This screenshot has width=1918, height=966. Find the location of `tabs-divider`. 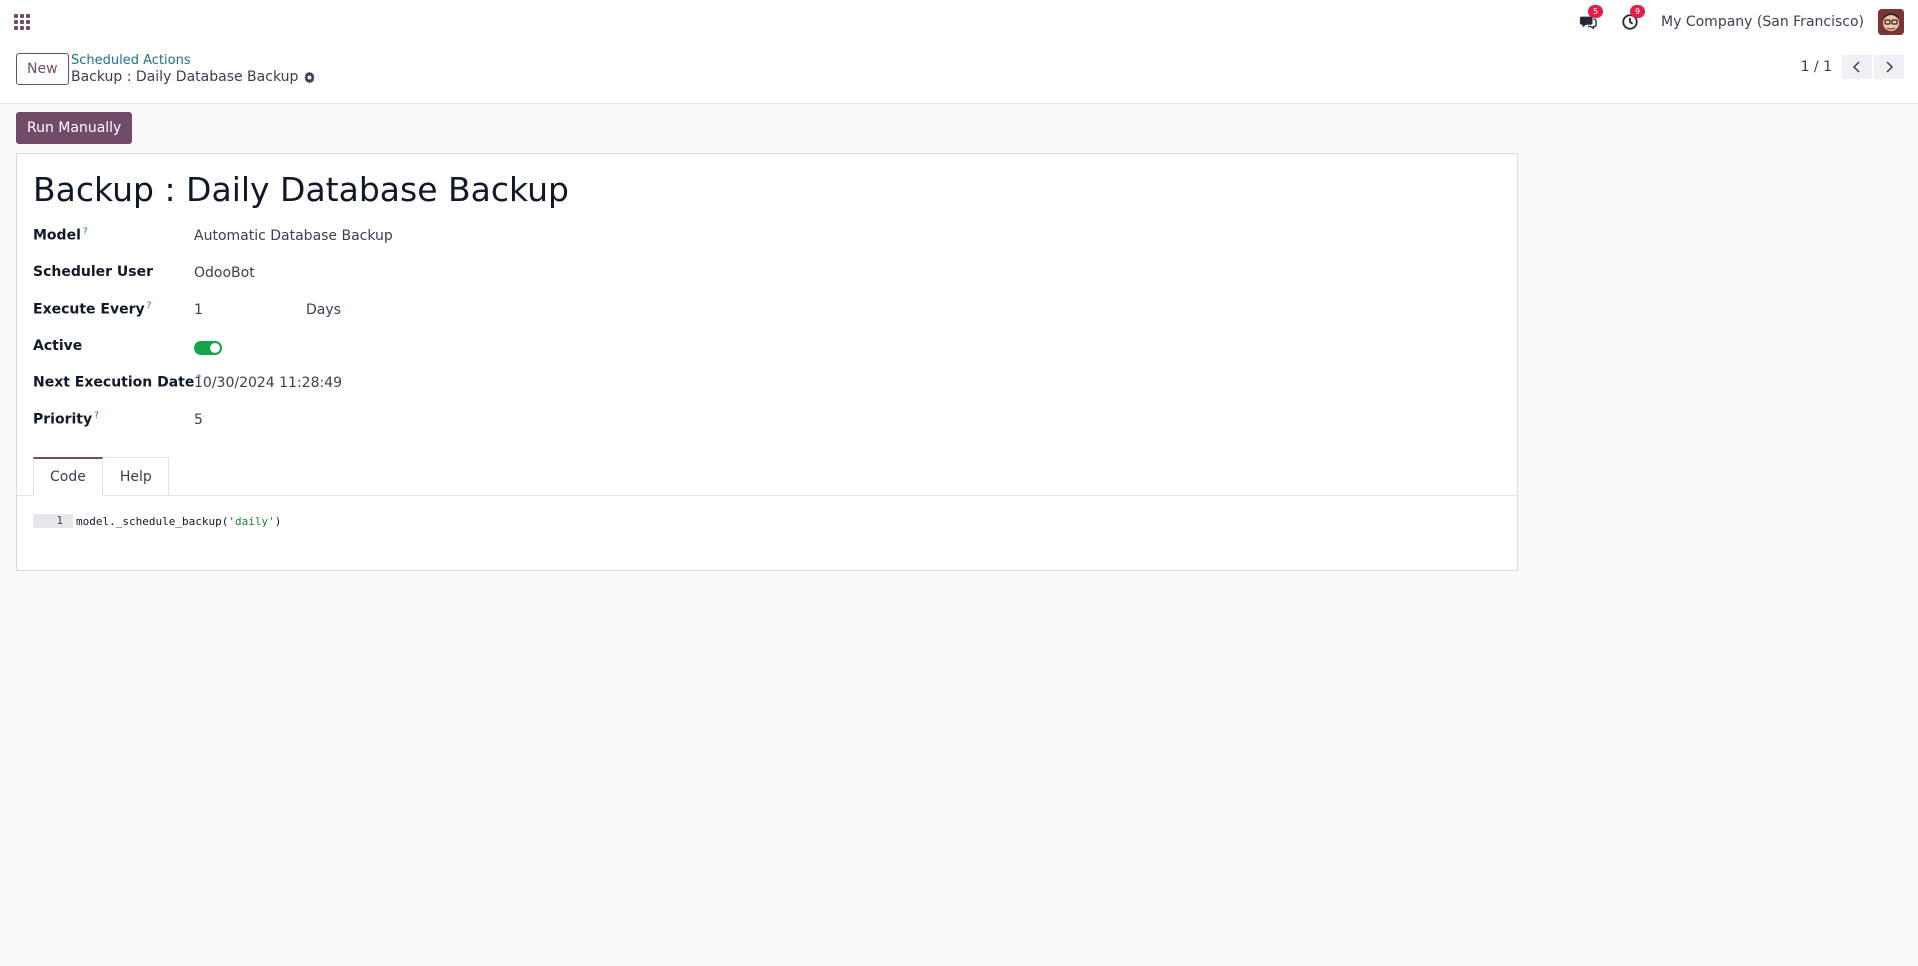

tabs-divider is located at coordinates (767, 495).